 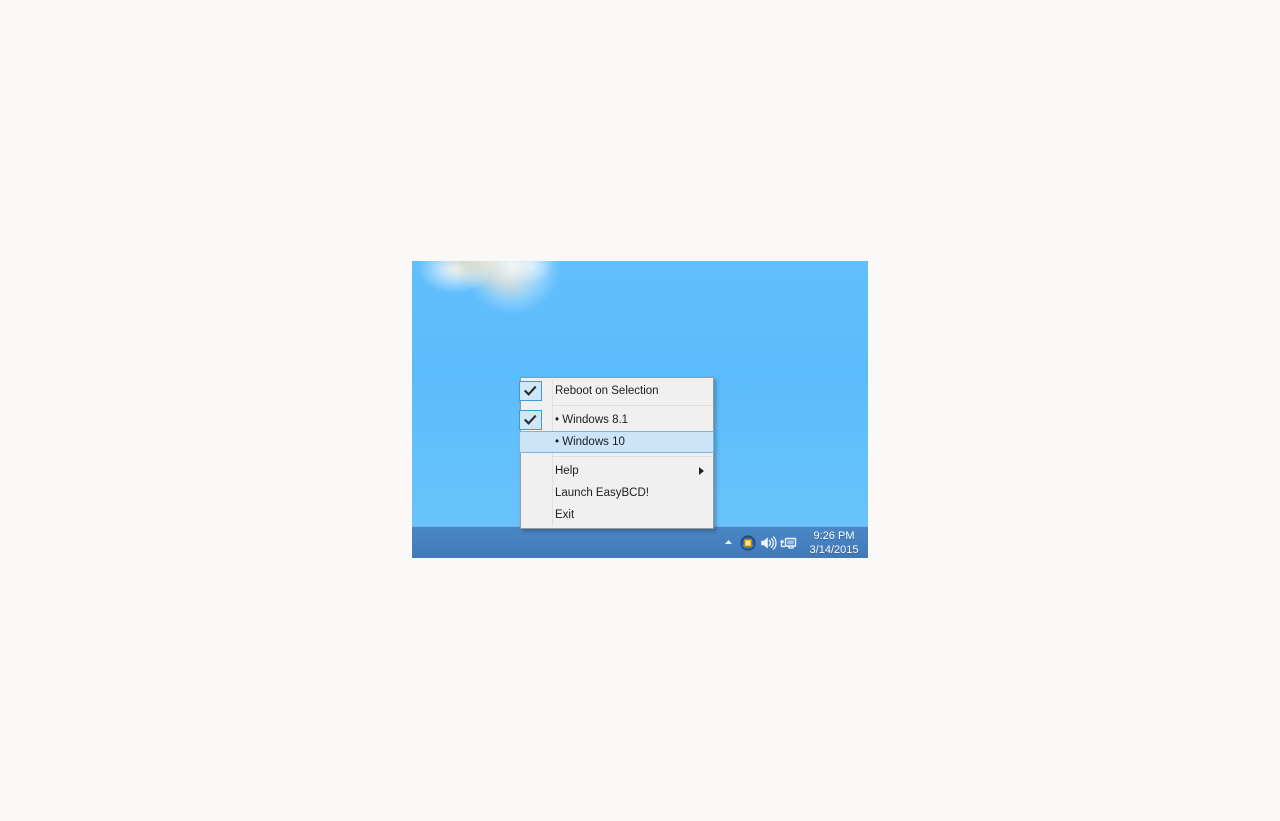 What do you see at coordinates (567, 471) in the screenshot?
I see `menu-item-label: Help` at bounding box center [567, 471].